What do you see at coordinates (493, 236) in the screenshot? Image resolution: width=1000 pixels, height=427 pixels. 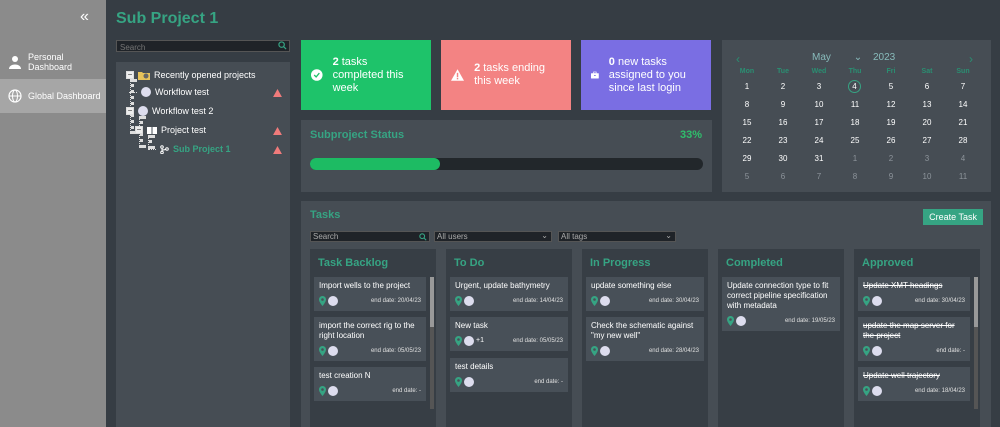 I see `users-filter-select: All users ⌄` at bounding box center [493, 236].